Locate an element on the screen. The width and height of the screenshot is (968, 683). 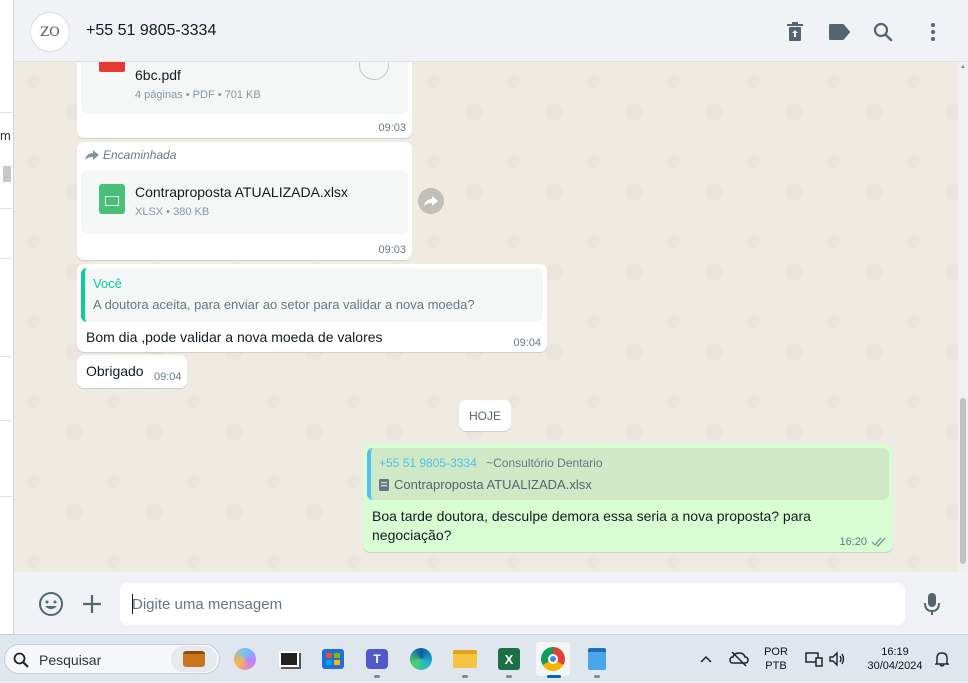
message-time: 16:20 is located at coordinates (853, 542).